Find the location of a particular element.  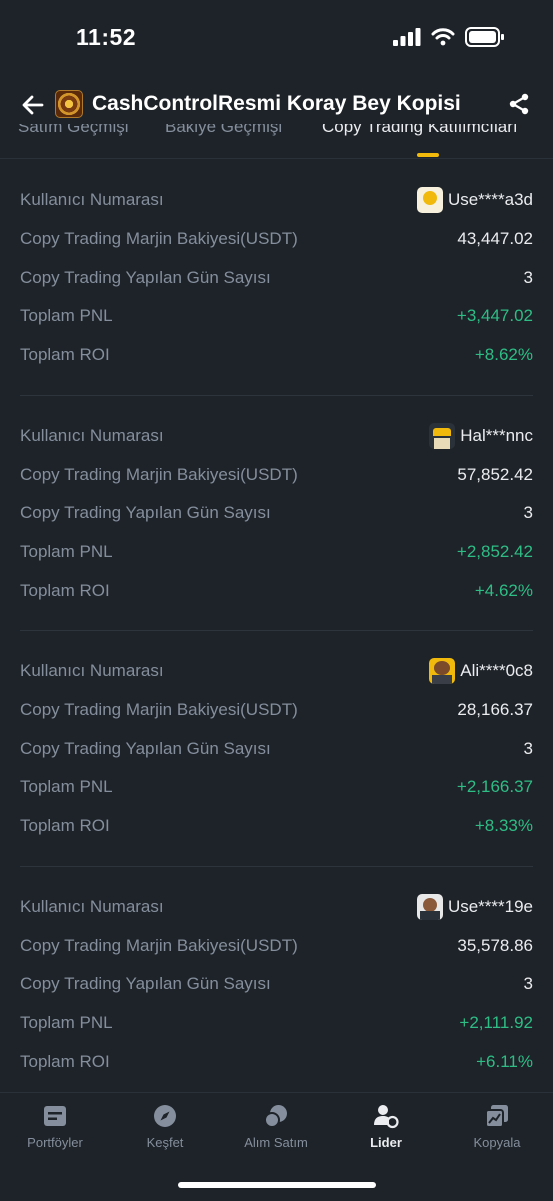

battery-icon is located at coordinates (484, 37).